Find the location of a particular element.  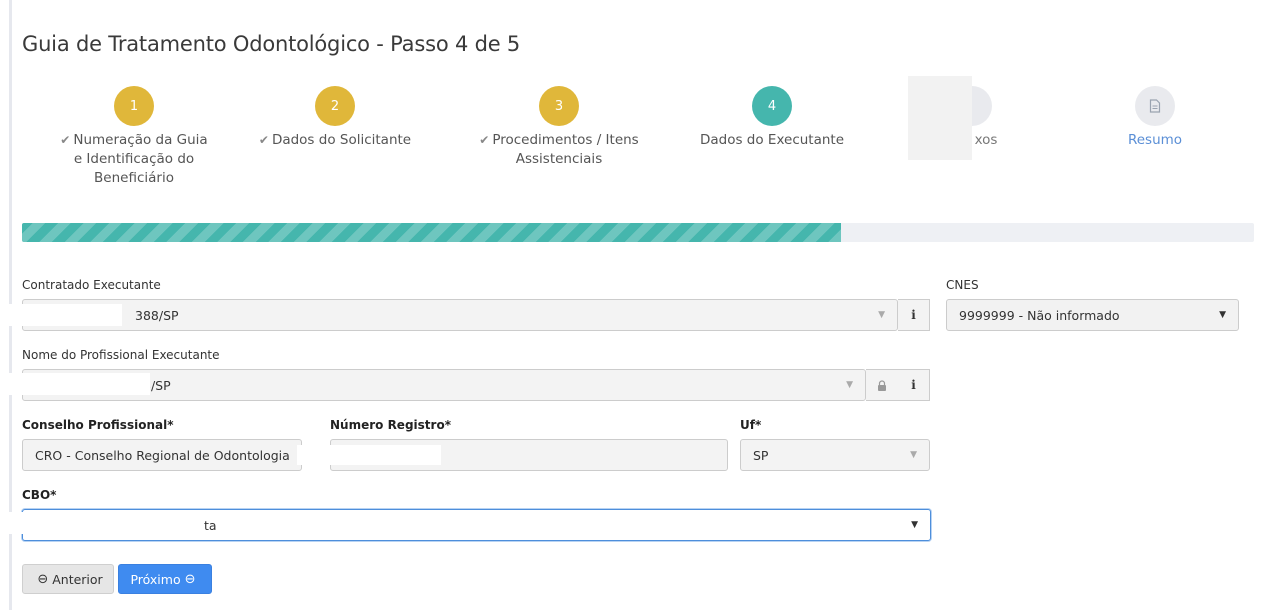

lock-icon is located at coordinates (882, 385).